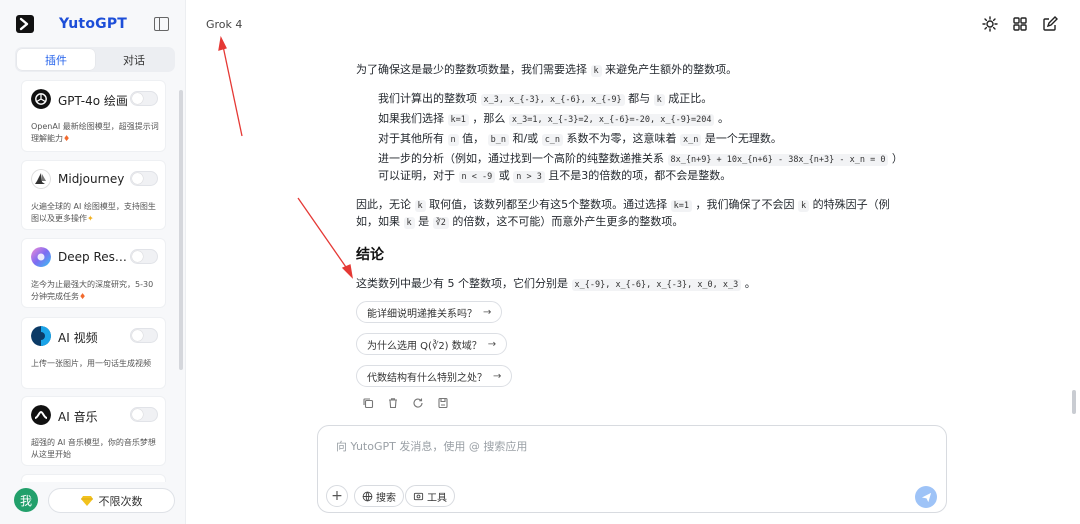 Image resolution: width=1080 pixels, height=524 pixels. Describe the element at coordinates (337, 496) in the screenshot. I see `add-attachment-button: +` at that location.